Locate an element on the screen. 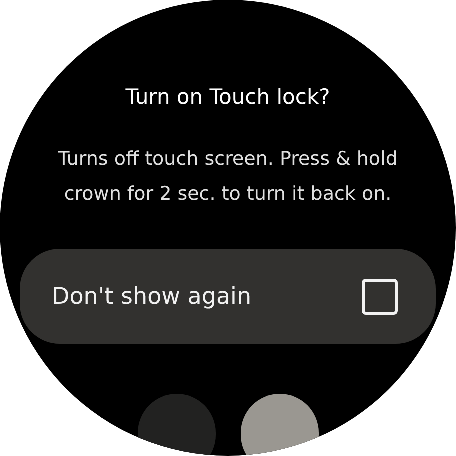  checkbox is located at coordinates (380, 296).